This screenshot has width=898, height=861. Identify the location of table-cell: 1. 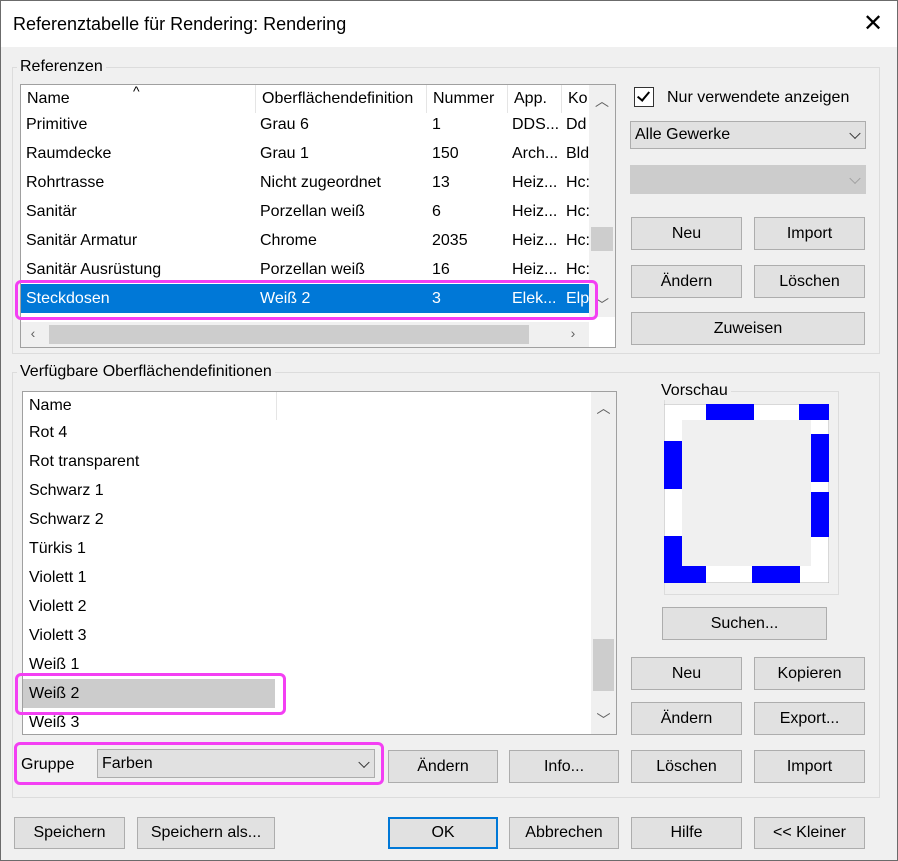
(436, 124).